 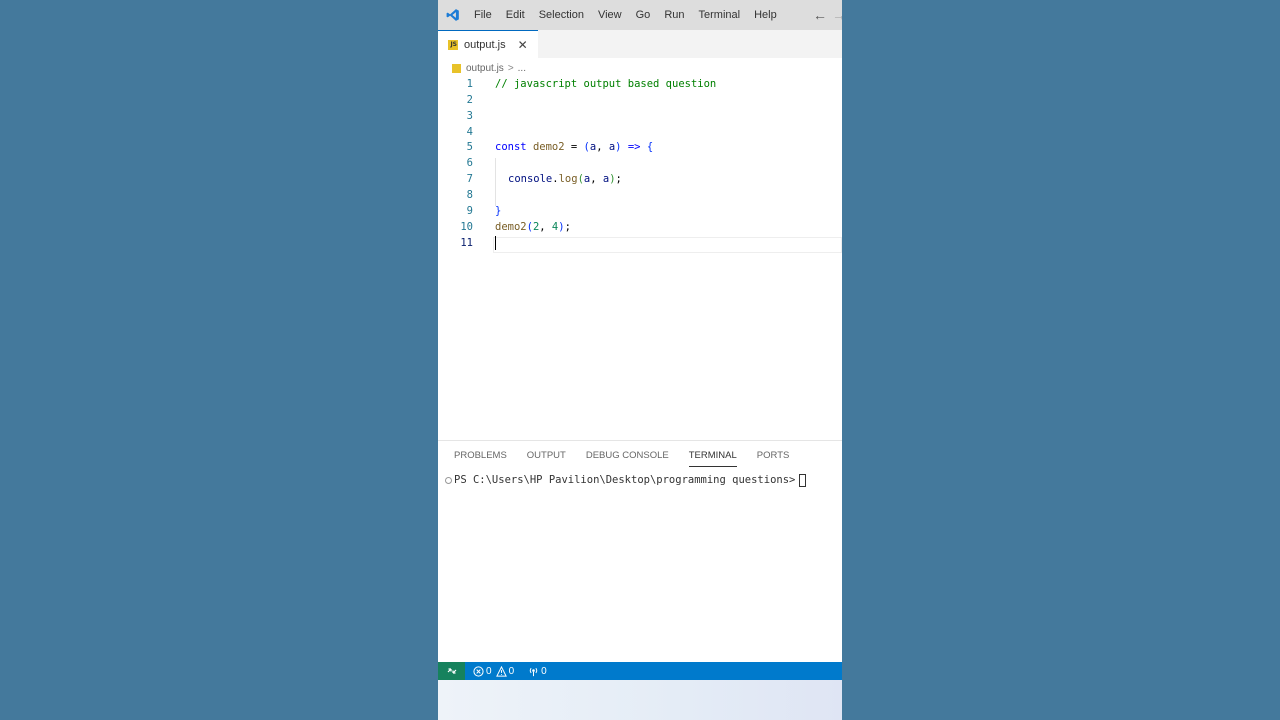 I want to click on menu-terminal: Terminal, so click(x=720, y=15).